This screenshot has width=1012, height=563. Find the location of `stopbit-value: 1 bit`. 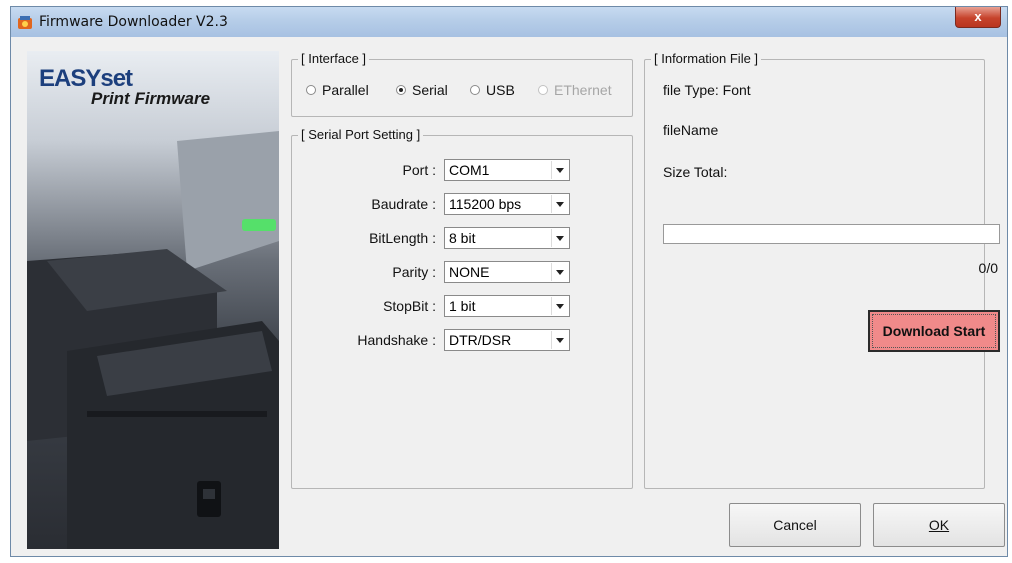

stopbit-value: 1 bit is located at coordinates (462, 306).